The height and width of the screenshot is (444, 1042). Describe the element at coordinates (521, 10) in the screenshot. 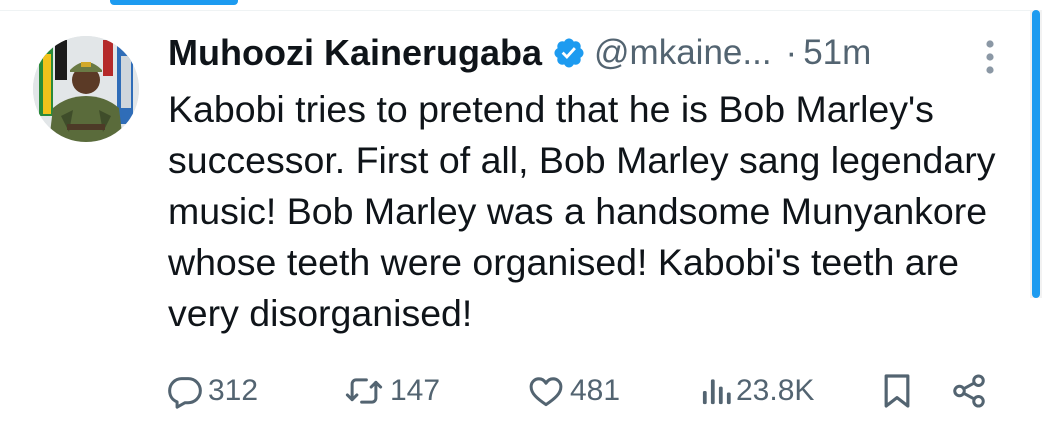

I see `divider` at that location.